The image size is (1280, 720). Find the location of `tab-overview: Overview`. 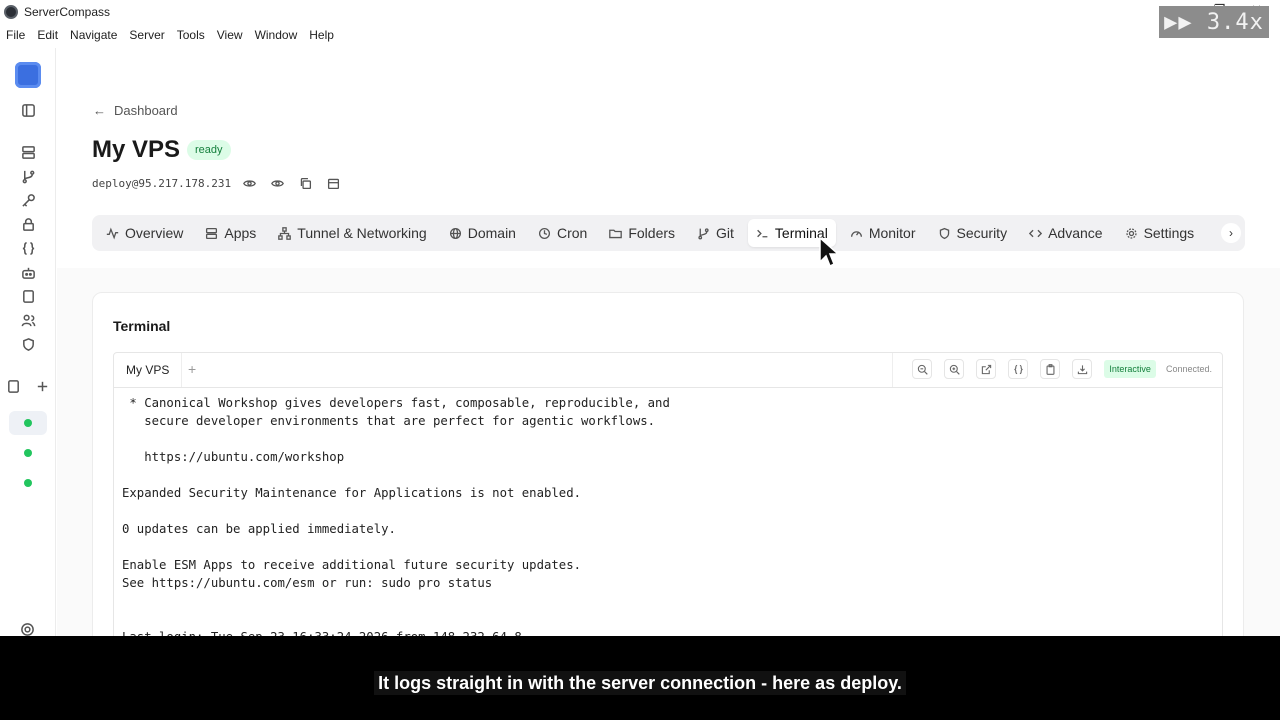

tab-overview: Overview is located at coordinates (144, 233).